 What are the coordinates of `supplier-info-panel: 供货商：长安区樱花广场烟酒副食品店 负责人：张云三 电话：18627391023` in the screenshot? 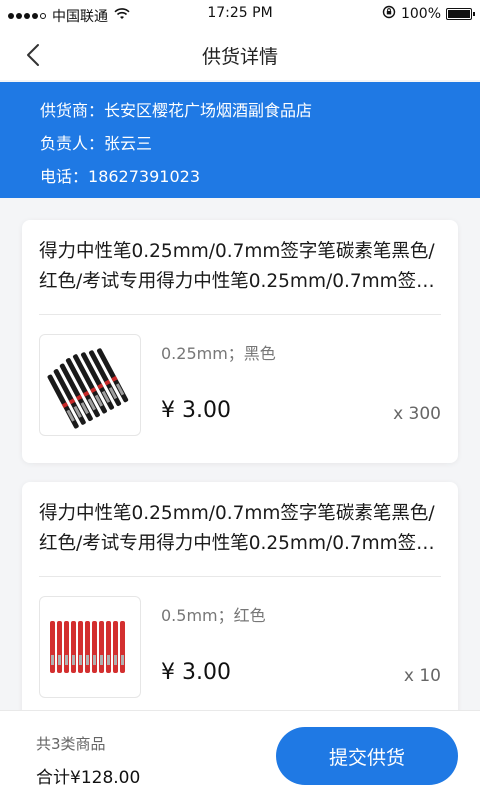 It's located at (240, 140).